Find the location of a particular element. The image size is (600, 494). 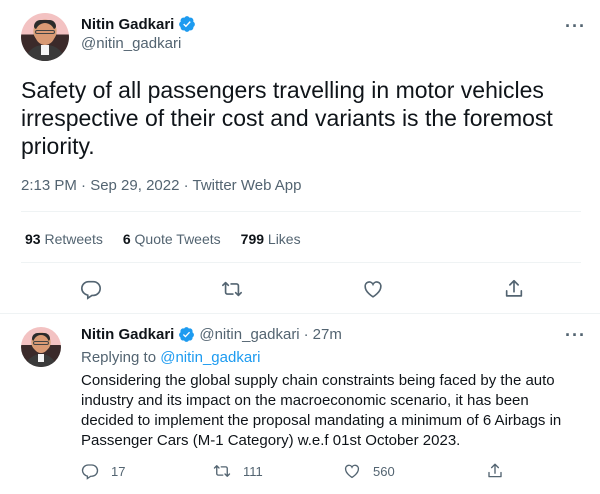

likes-count: 799 is located at coordinates (252, 239).